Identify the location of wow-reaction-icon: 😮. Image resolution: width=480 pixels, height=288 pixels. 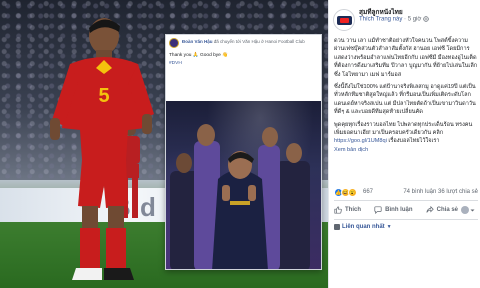
(352, 192).